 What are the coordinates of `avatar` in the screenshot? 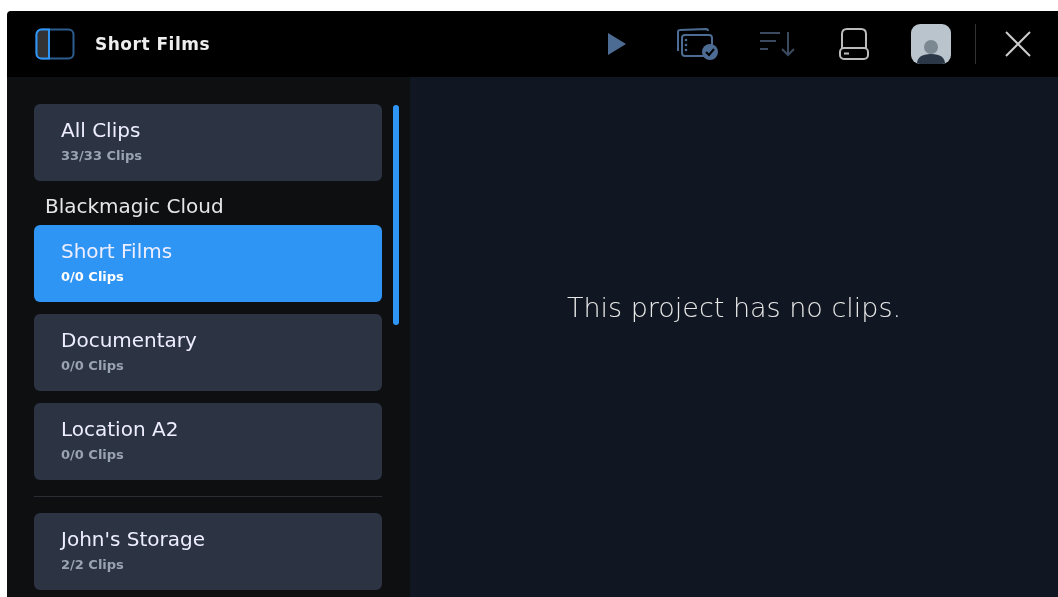 It's located at (931, 44).